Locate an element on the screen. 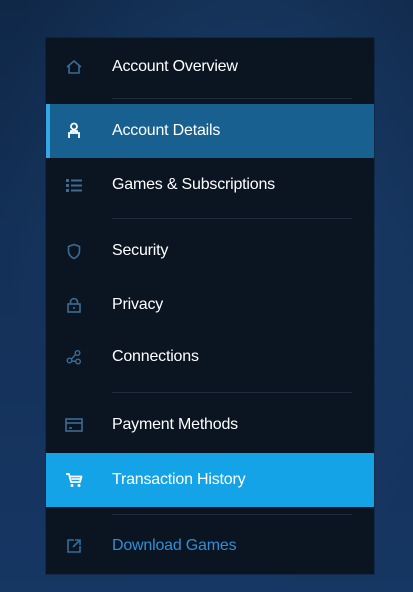 Image resolution: width=413 pixels, height=592 pixels. active-indicator is located at coordinates (48, 131).